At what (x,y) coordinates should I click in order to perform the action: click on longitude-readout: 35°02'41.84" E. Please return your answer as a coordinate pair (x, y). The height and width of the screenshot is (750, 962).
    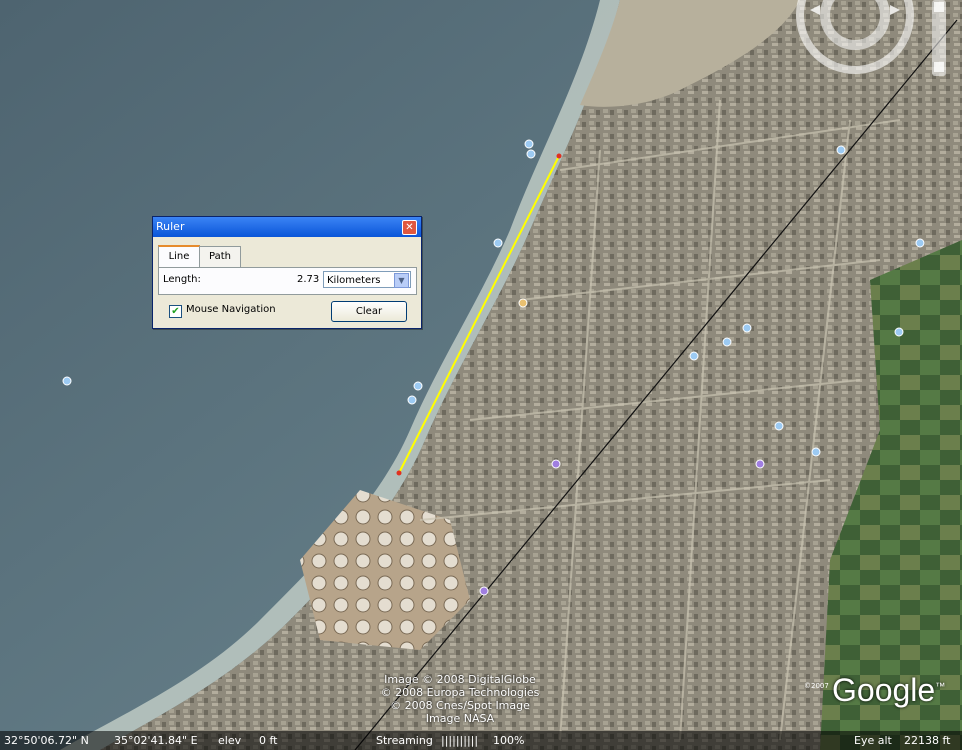
    Looking at the image, I should click on (156, 740).